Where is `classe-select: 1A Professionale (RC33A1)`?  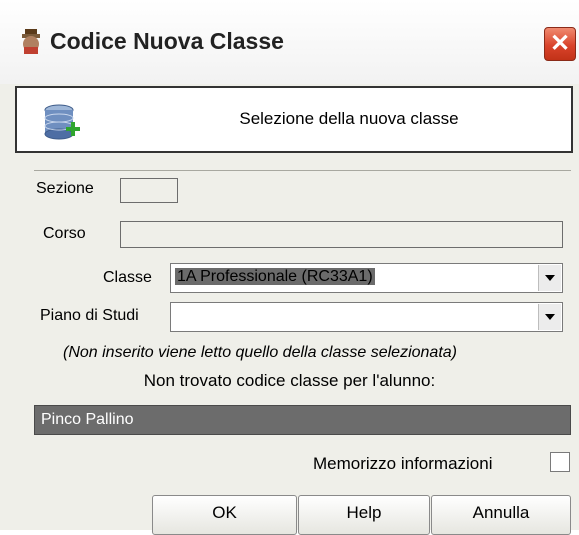
classe-select: 1A Professionale (RC33A1) is located at coordinates (366, 278).